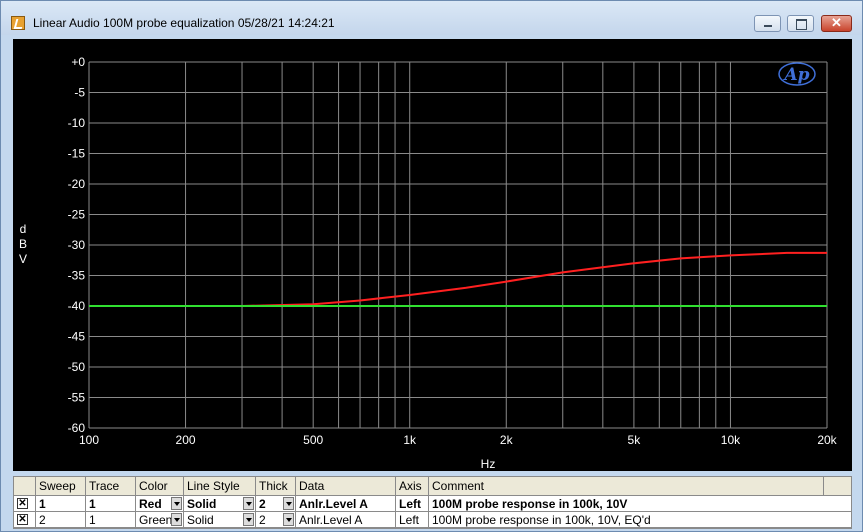 Image resolution: width=863 pixels, height=532 pixels. Describe the element at coordinates (640, 504) in the screenshot. I see `cell-comment: 100M probe response in 100k, 10V` at that location.